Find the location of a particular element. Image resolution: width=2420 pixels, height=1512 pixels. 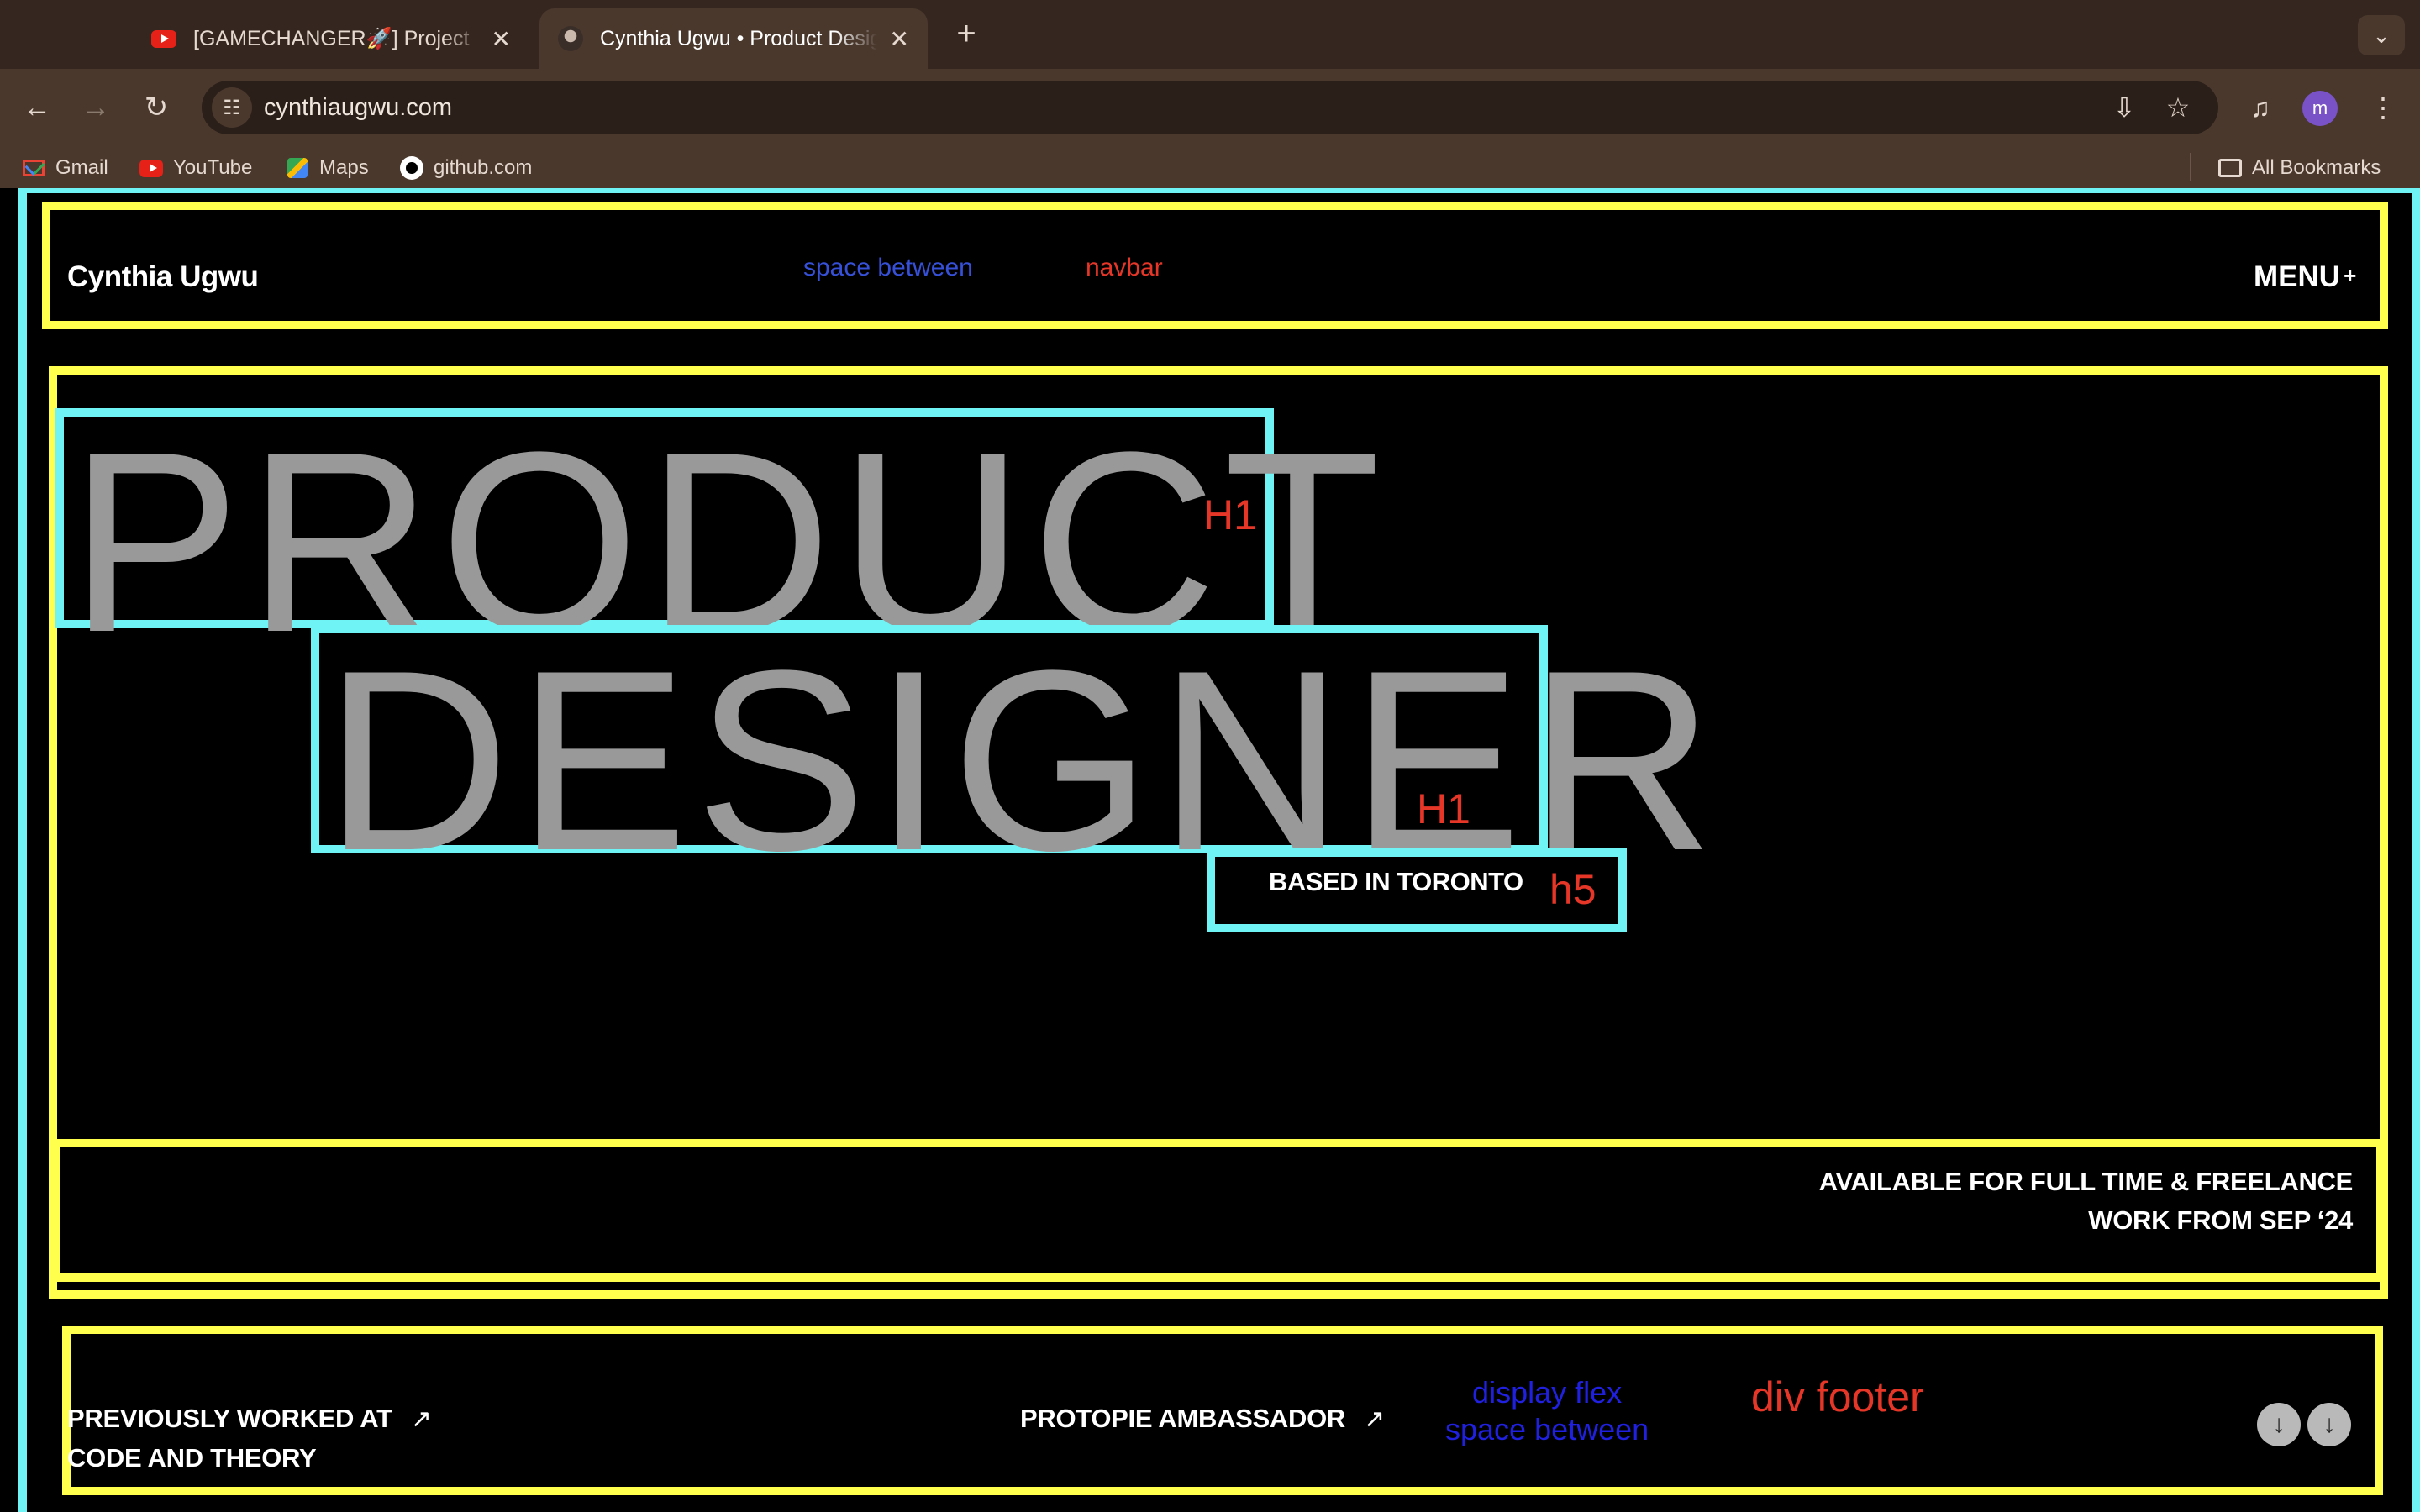

profile-avatar: m is located at coordinates (2320, 108).